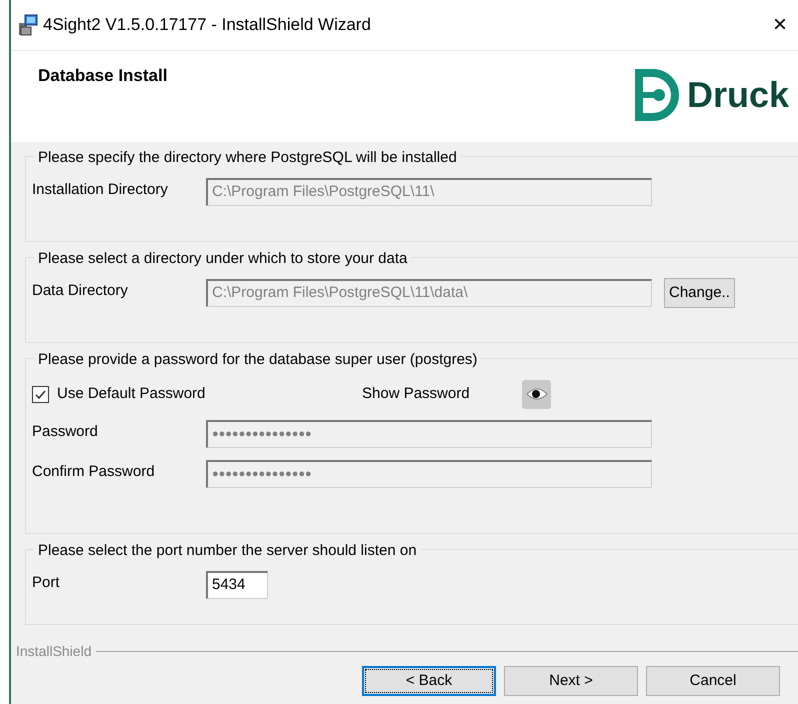 This screenshot has height=704, width=798. I want to click on field-label: Data Directory, so click(80, 291).